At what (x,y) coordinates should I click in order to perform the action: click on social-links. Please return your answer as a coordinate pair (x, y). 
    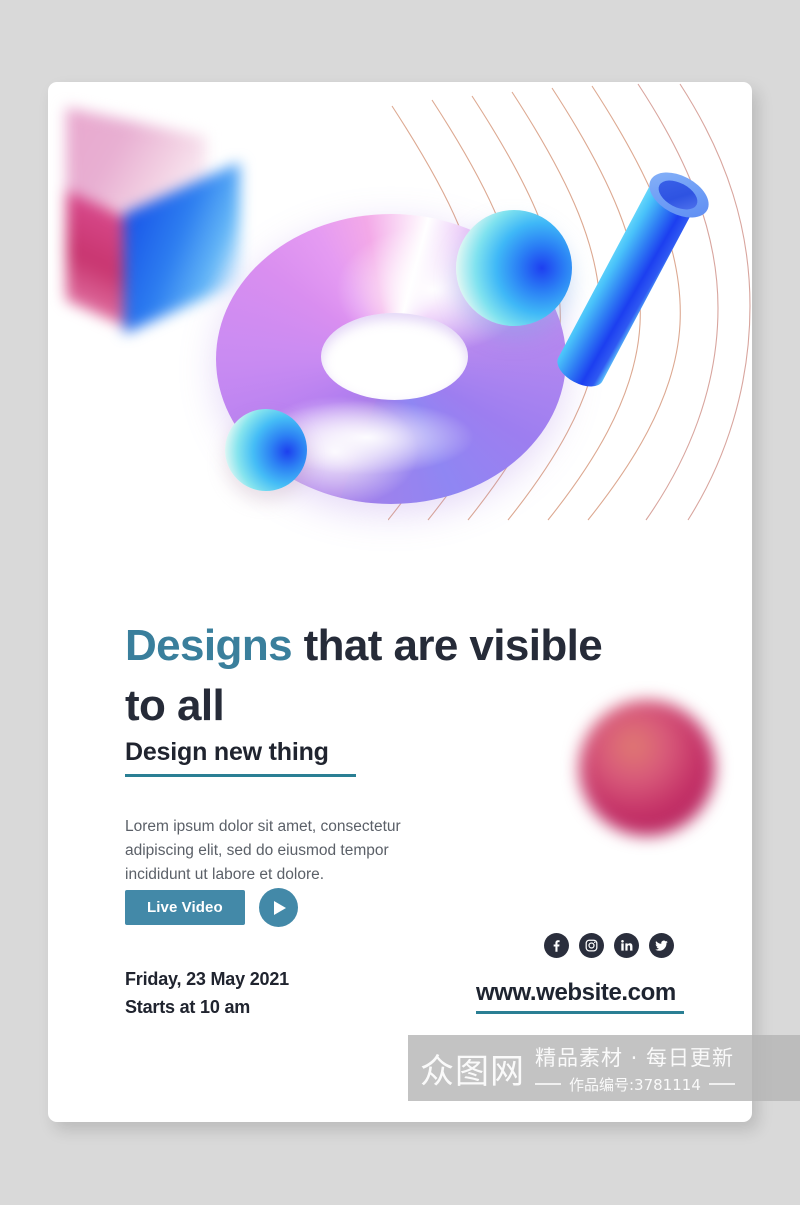
    Looking at the image, I should click on (609, 945).